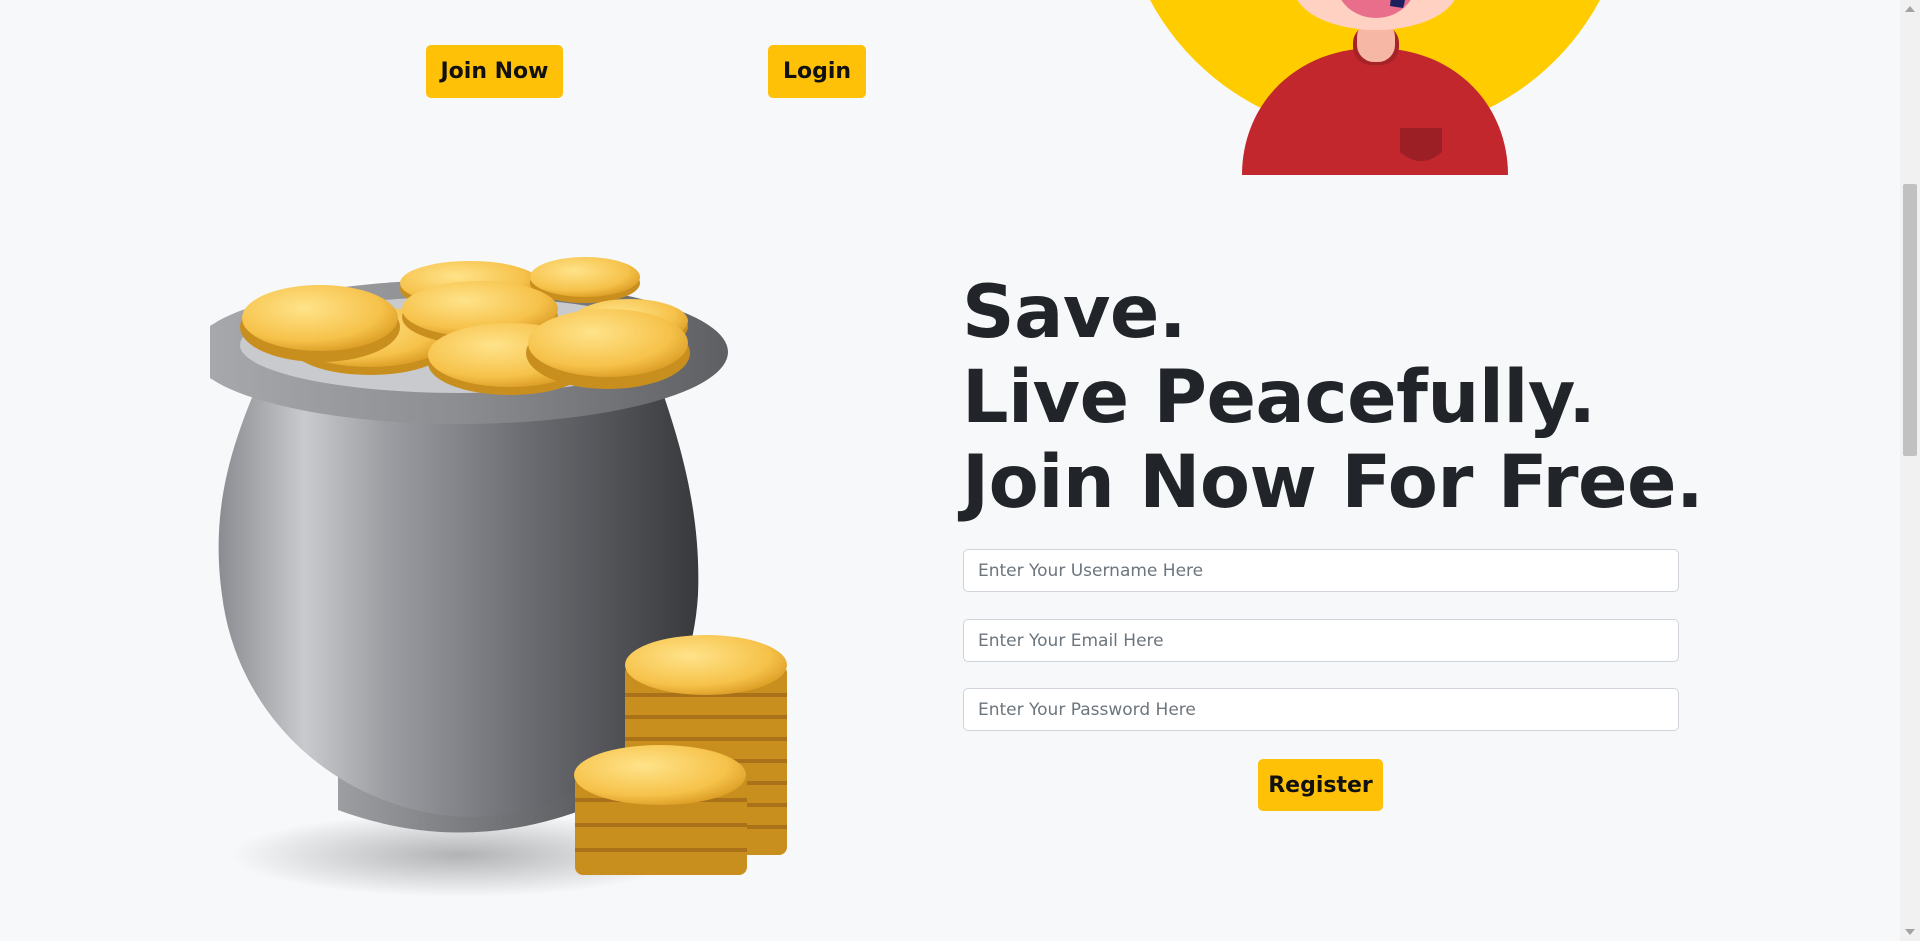  What do you see at coordinates (1074, 312) in the screenshot?
I see `headline-line-1: Save.` at bounding box center [1074, 312].